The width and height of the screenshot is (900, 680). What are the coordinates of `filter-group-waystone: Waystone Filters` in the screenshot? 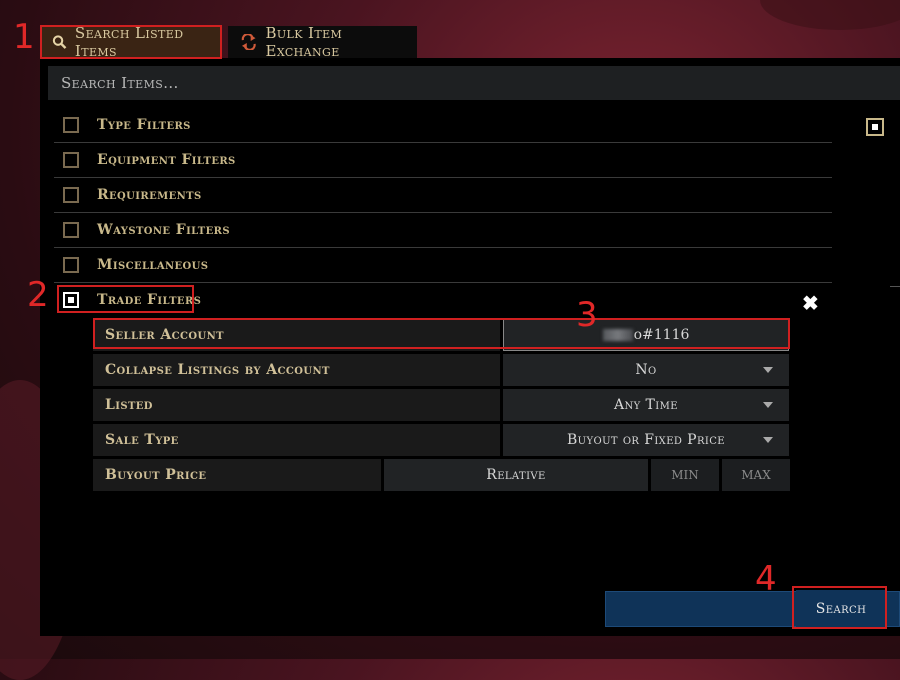 It's located at (443, 230).